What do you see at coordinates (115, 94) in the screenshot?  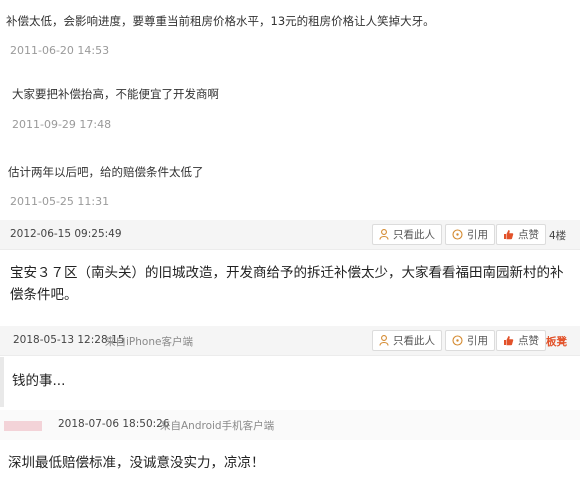 I see `sub-reply-text: 大家要把补偿抬高，不能便宜了开发商啊` at bounding box center [115, 94].